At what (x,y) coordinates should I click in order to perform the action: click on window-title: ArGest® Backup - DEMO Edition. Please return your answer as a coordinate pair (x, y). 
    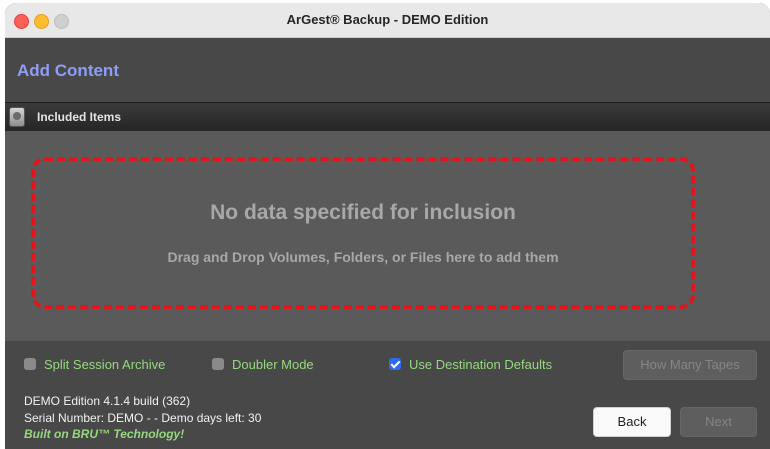
    Looking at the image, I should click on (387, 19).